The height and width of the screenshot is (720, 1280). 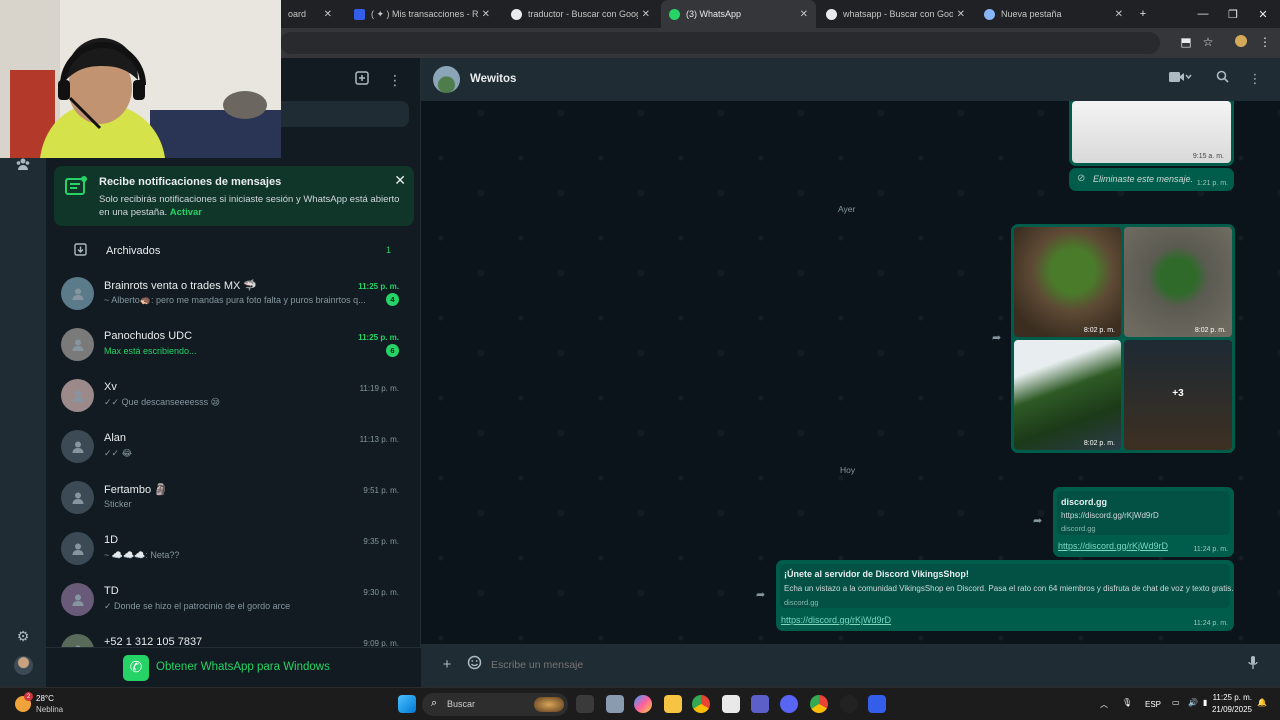 I want to click on settings-gear-icon: ⚙, so click(x=23, y=636).